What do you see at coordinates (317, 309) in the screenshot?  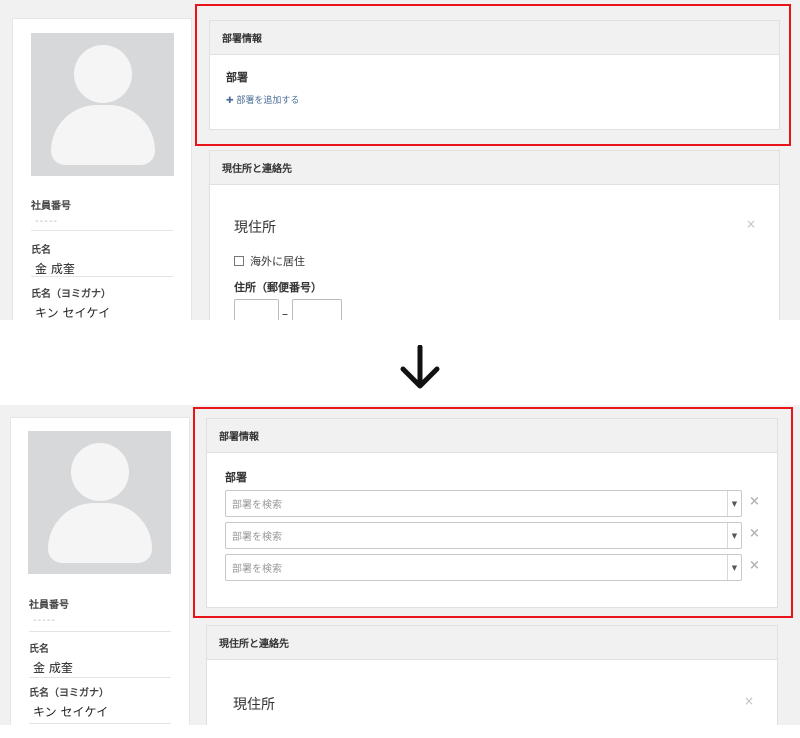 I see `postal-code-second-input` at bounding box center [317, 309].